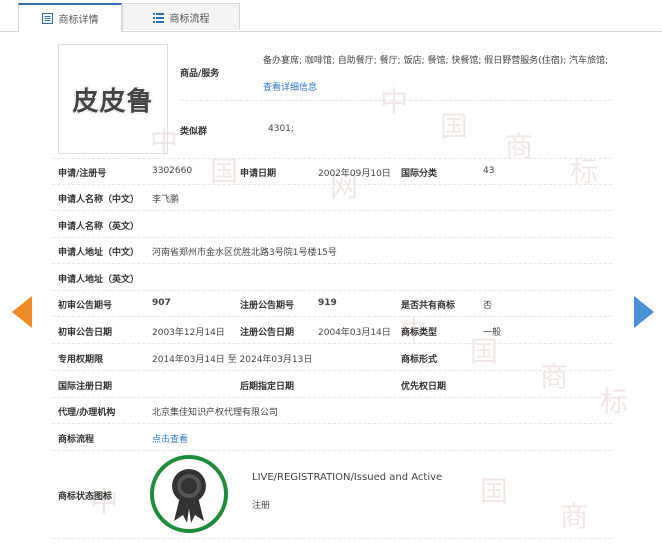  I want to click on tab-trademark-process: 商标流程, so click(181, 16).